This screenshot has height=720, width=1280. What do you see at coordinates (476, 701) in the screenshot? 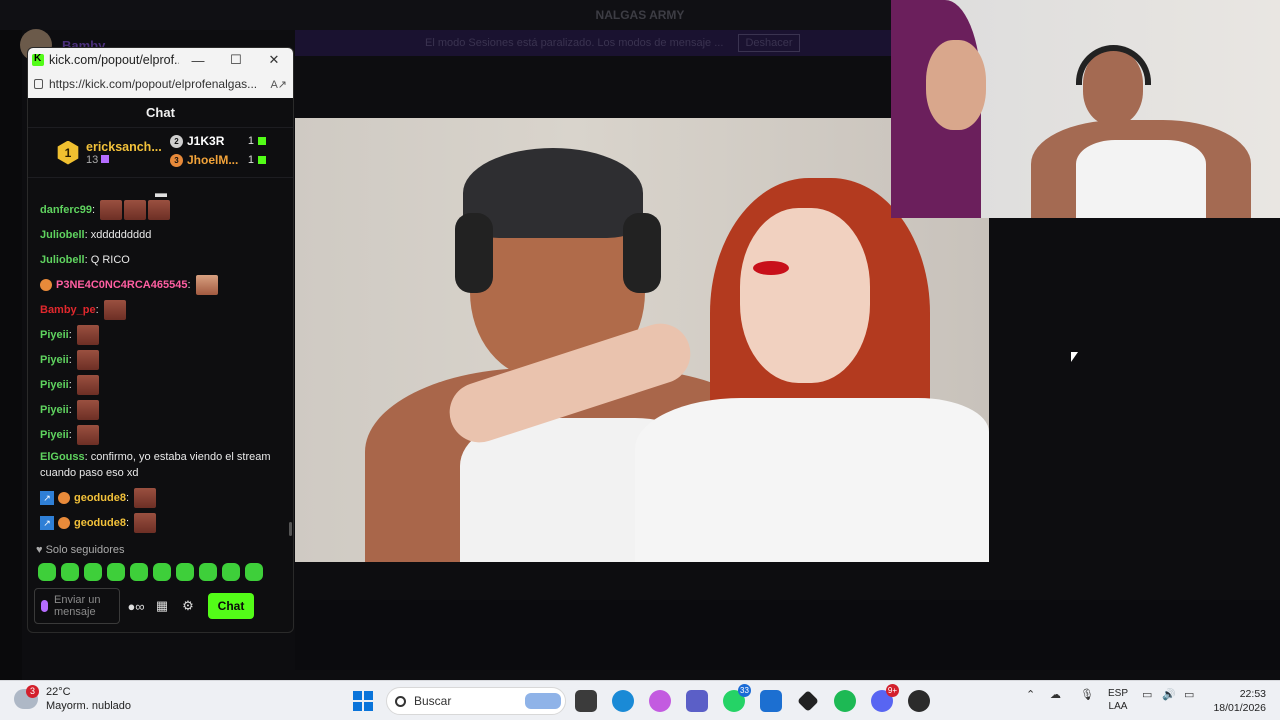
I see `taskbar-search-input: Buscar` at bounding box center [476, 701].